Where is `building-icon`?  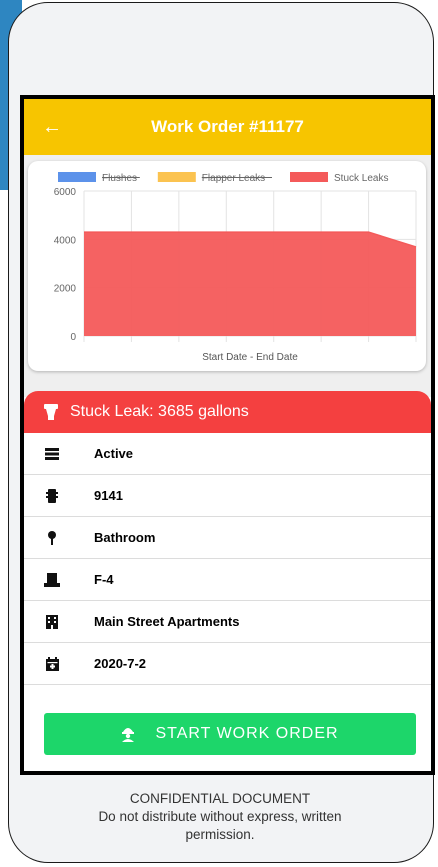 building-icon is located at coordinates (52, 621).